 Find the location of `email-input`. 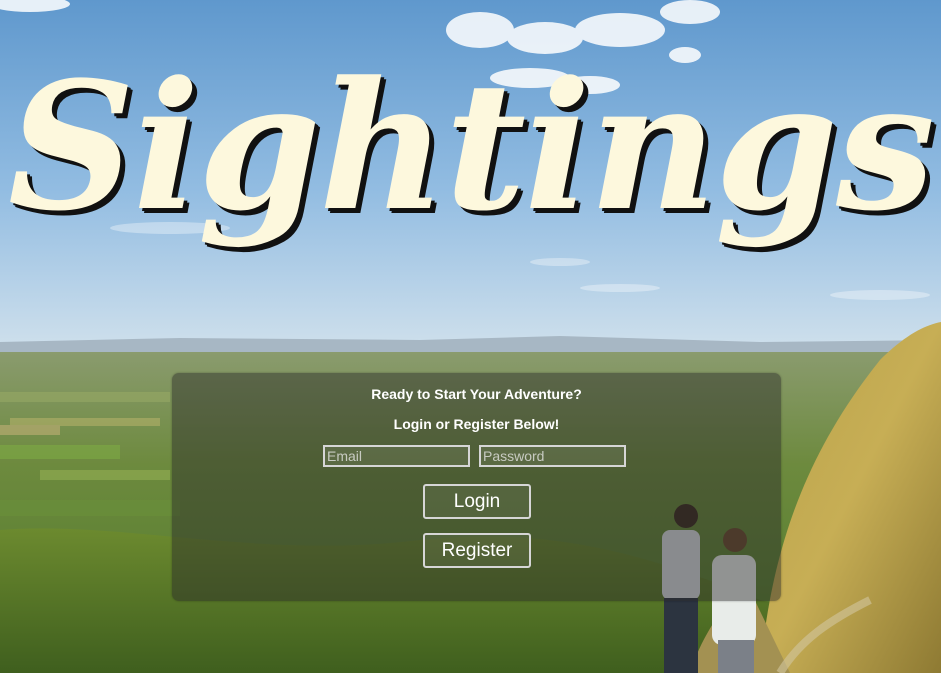

email-input is located at coordinates (396, 456).